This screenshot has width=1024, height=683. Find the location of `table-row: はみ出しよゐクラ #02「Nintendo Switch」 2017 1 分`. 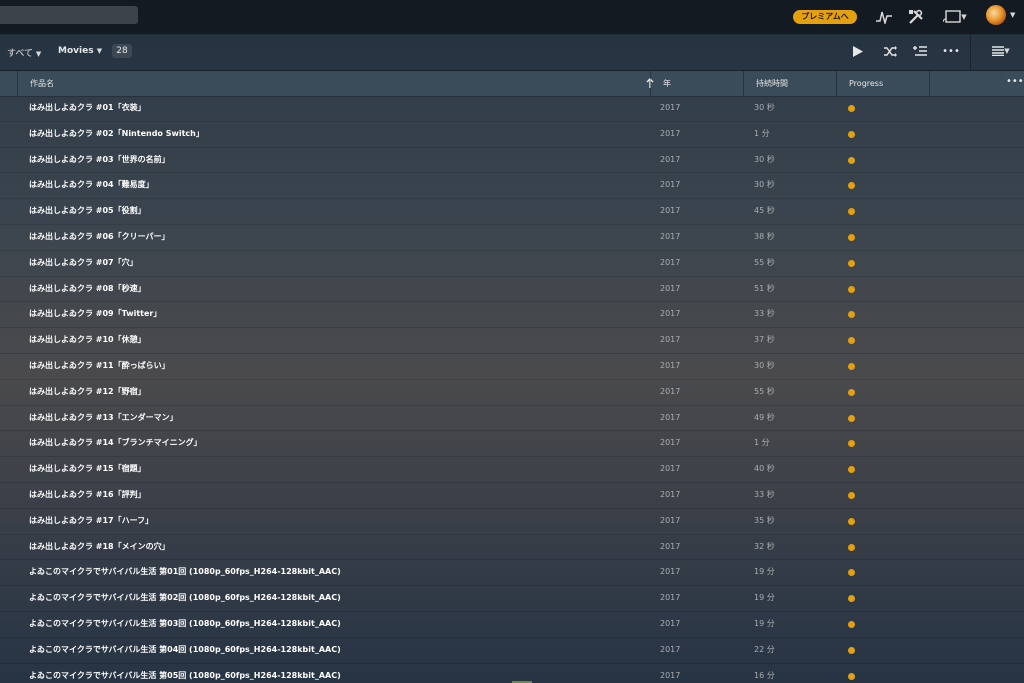

table-row: はみ出しよゐクラ #02「Nintendo Switch」 2017 1 分 is located at coordinates (512, 135).